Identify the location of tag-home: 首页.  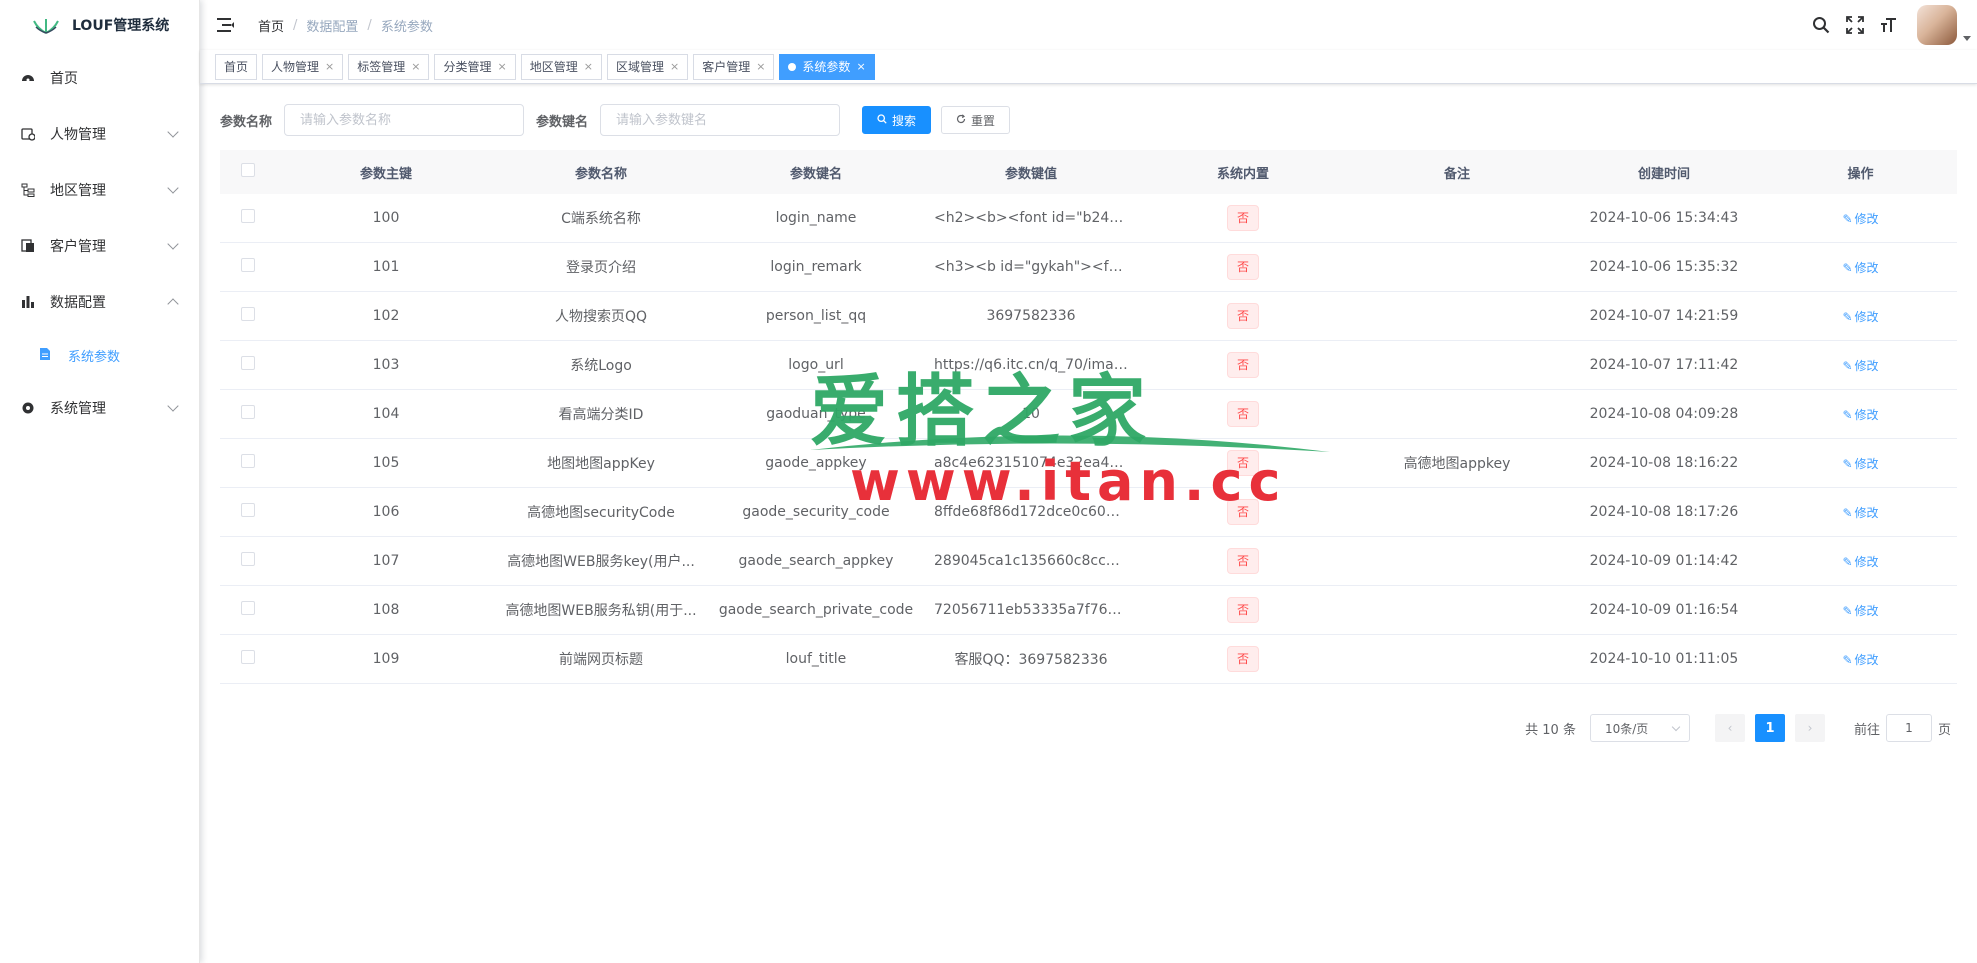
(236, 66).